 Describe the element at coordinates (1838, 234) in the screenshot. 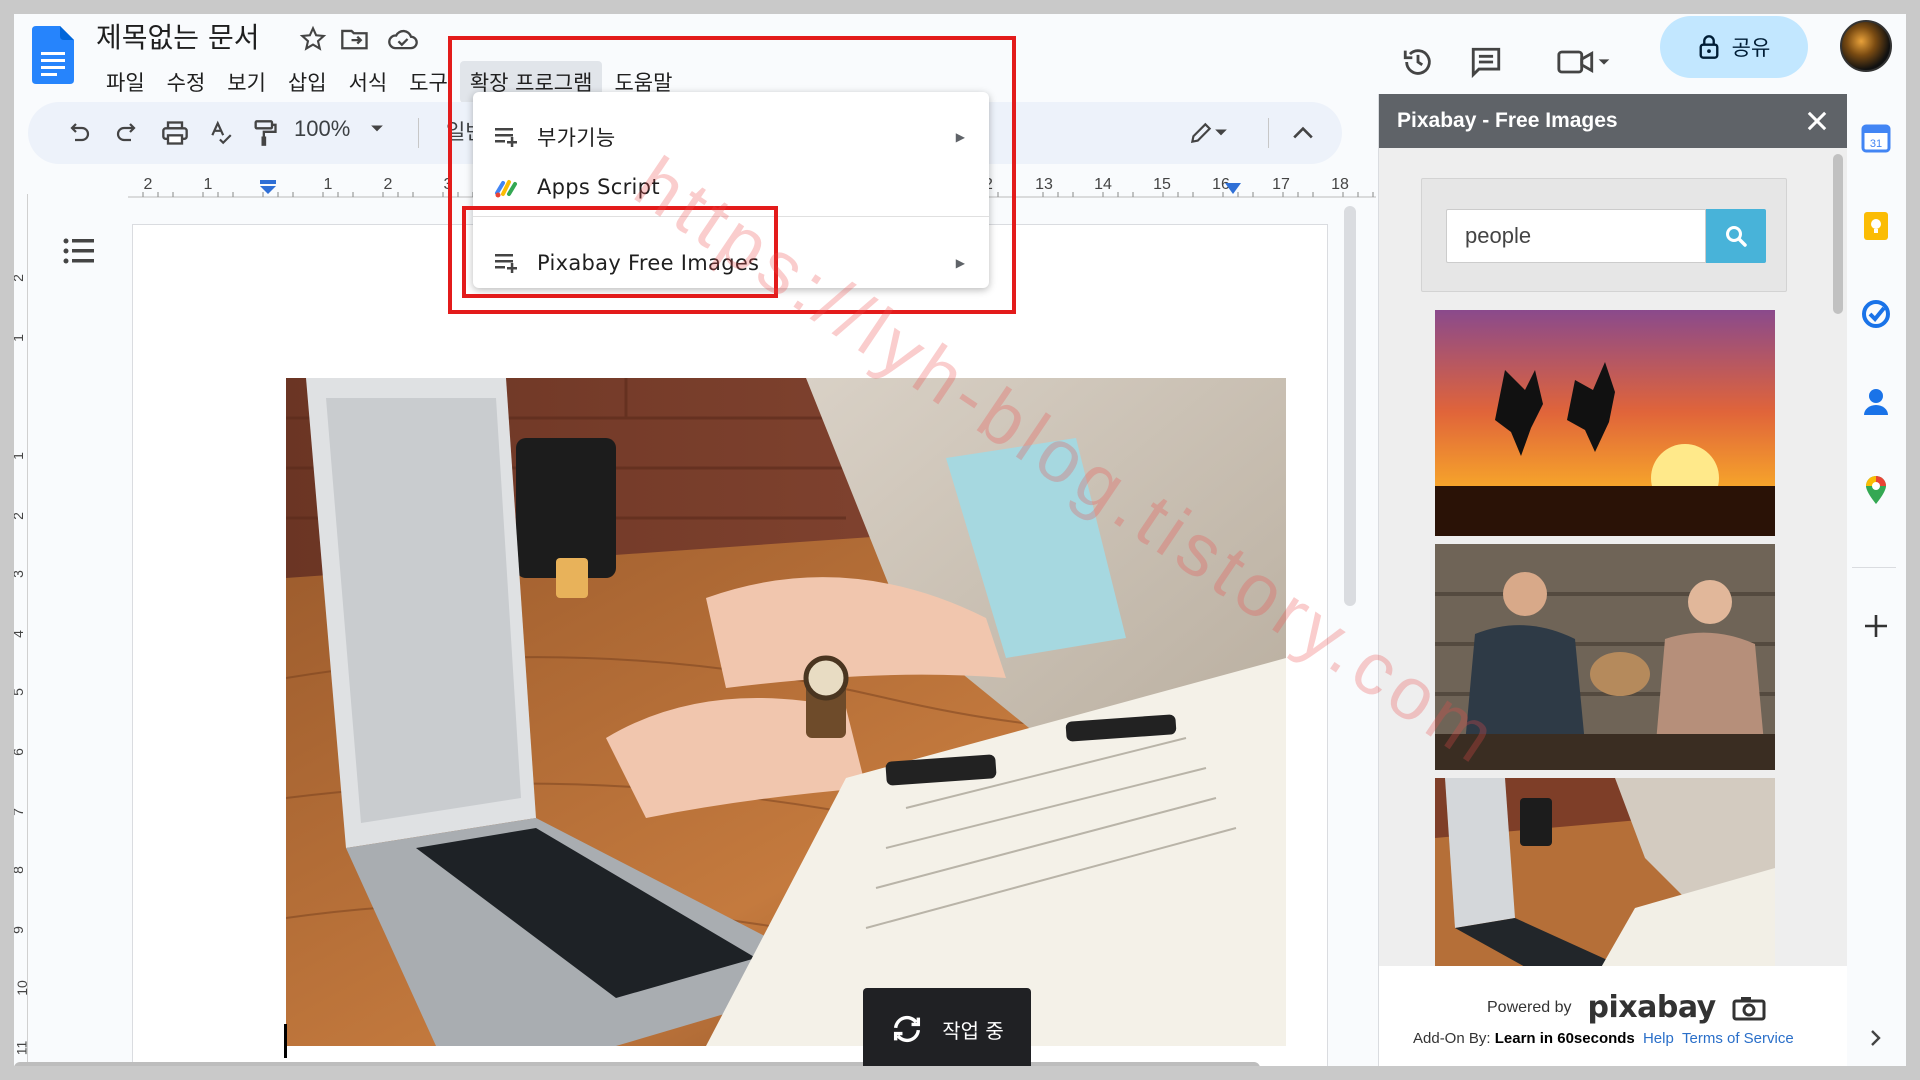

I see `sidebar-scrollbar` at that location.